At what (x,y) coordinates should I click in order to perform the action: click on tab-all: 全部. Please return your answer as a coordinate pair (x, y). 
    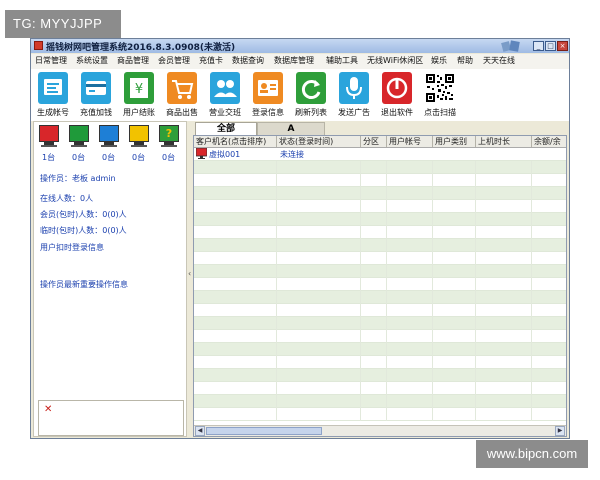
    Looking at the image, I should click on (226, 129).